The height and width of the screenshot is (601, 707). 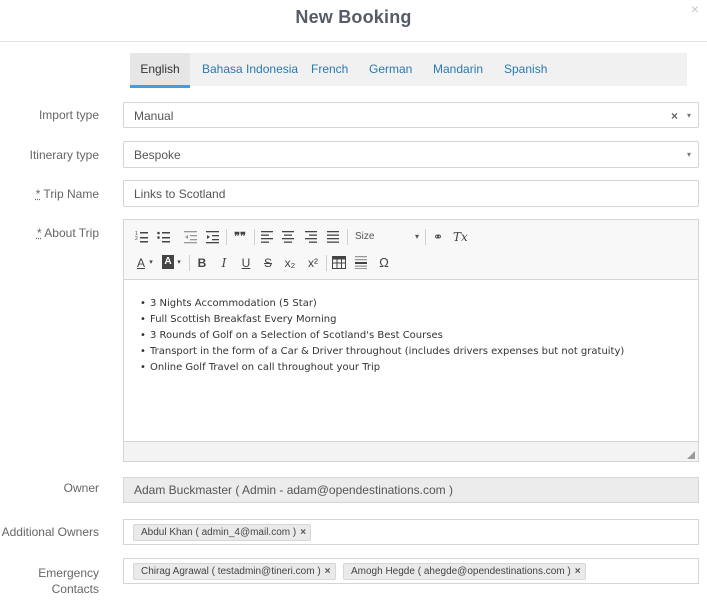 I want to click on list-item: Full Scottish Breakfast Every Morning, so click(x=414, y=320).